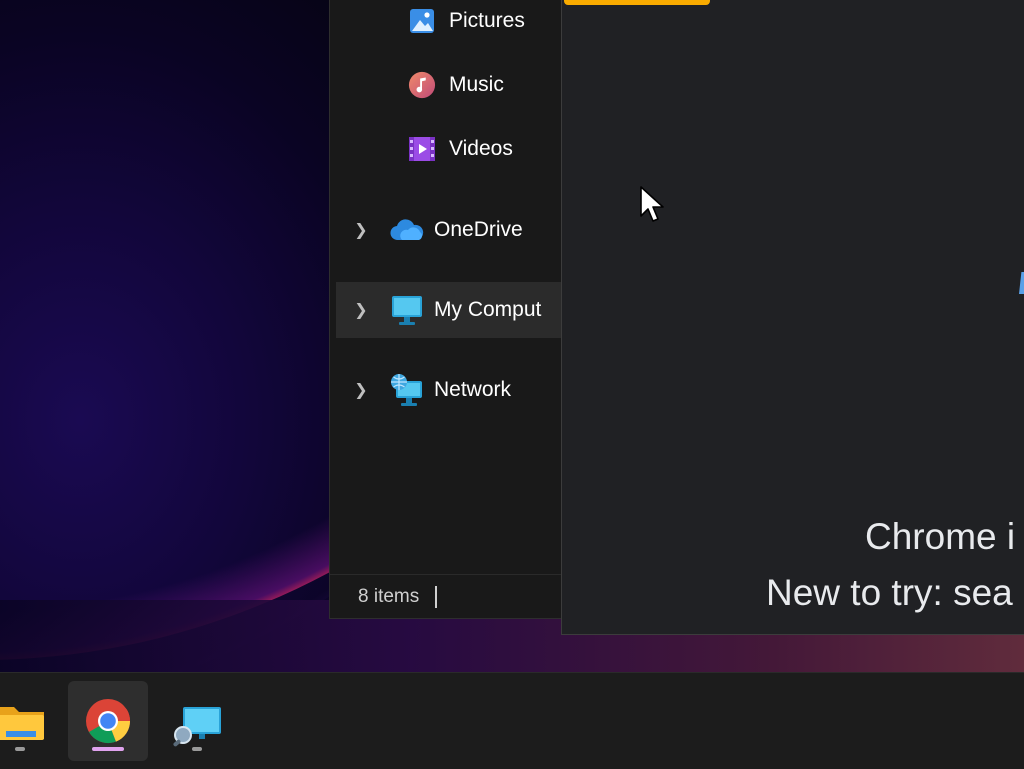 The height and width of the screenshot is (769, 1024). Describe the element at coordinates (488, 309) in the screenshot. I see `nav-item-label: My Comput` at that location.